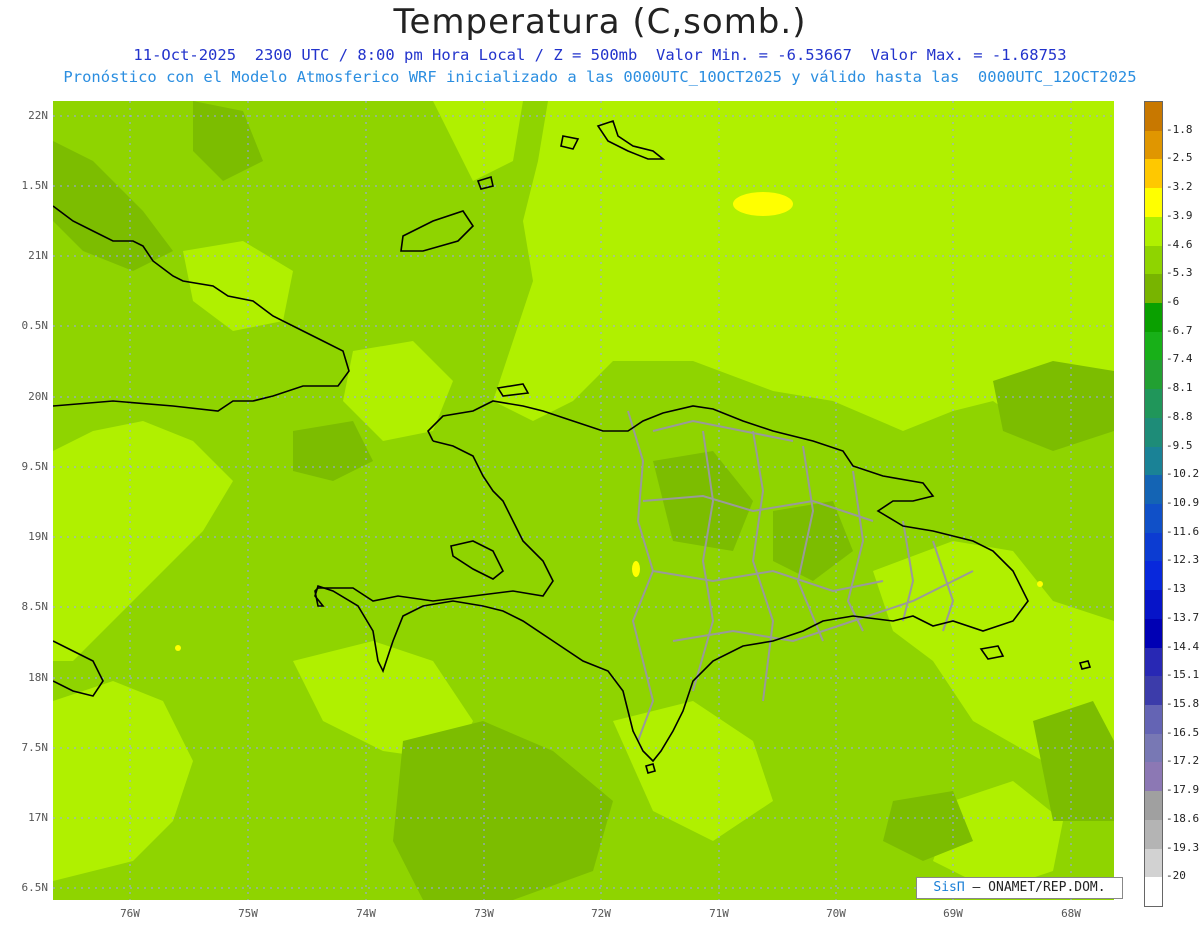  Describe the element at coordinates (38, 536) in the screenshot. I see `lat-label: 19N` at that location.